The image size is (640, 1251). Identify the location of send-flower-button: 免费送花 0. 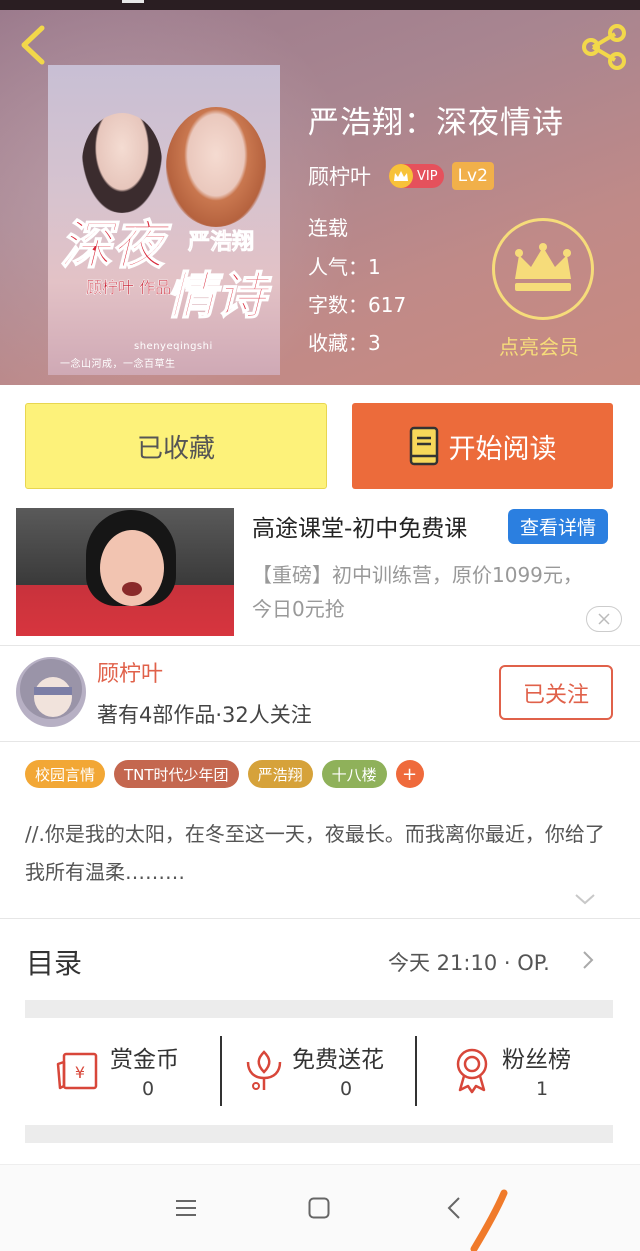
(325, 1070).